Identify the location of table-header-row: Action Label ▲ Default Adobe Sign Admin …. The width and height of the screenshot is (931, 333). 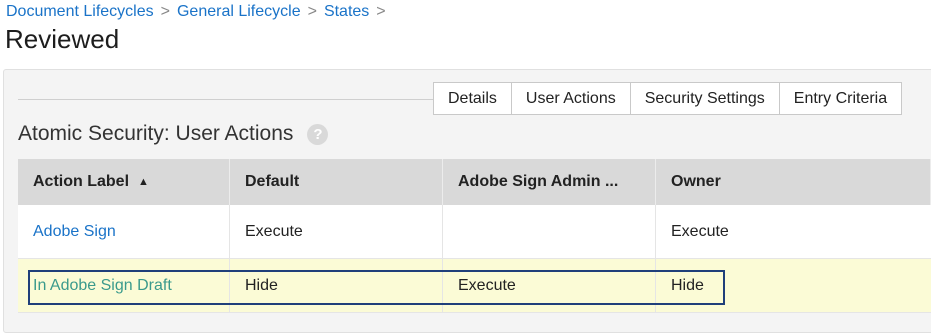
(474, 182).